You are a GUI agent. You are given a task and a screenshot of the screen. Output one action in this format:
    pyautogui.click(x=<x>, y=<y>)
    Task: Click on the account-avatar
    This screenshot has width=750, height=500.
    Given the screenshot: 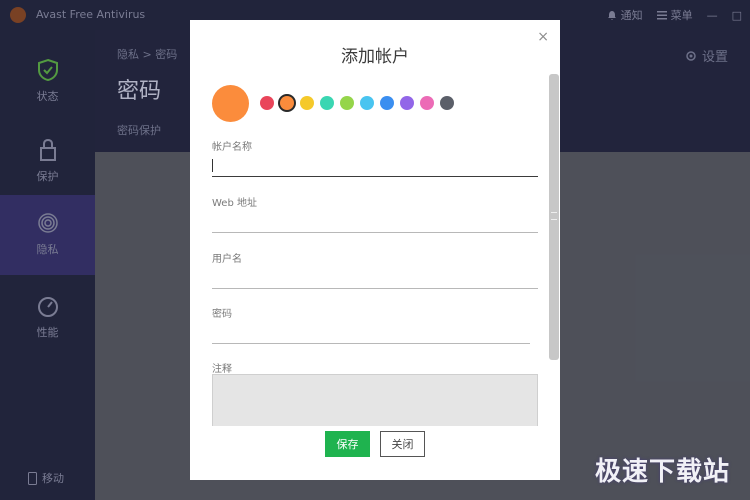 What is the action you would take?
    pyautogui.click(x=230, y=103)
    